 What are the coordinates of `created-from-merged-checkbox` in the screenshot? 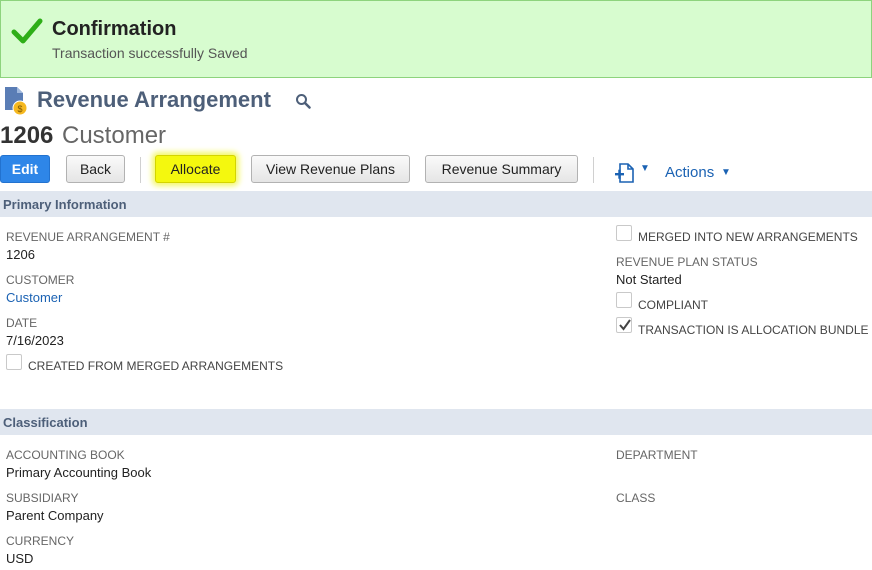 It's located at (14, 362).